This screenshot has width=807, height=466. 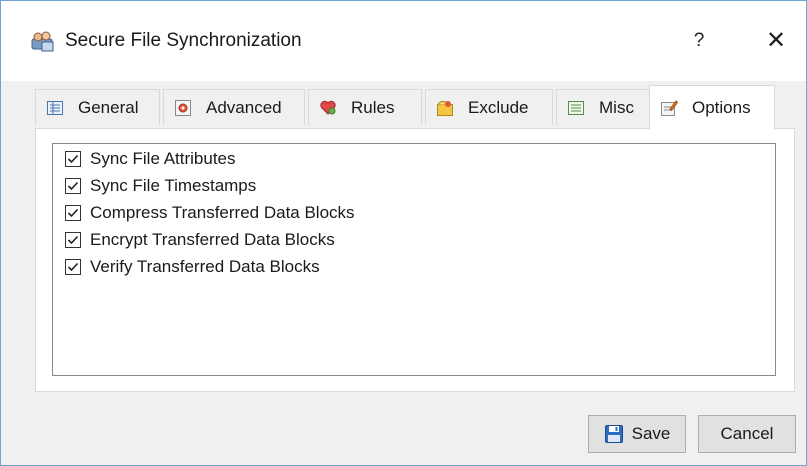 What do you see at coordinates (55, 108) in the screenshot?
I see `general-icon` at bounding box center [55, 108].